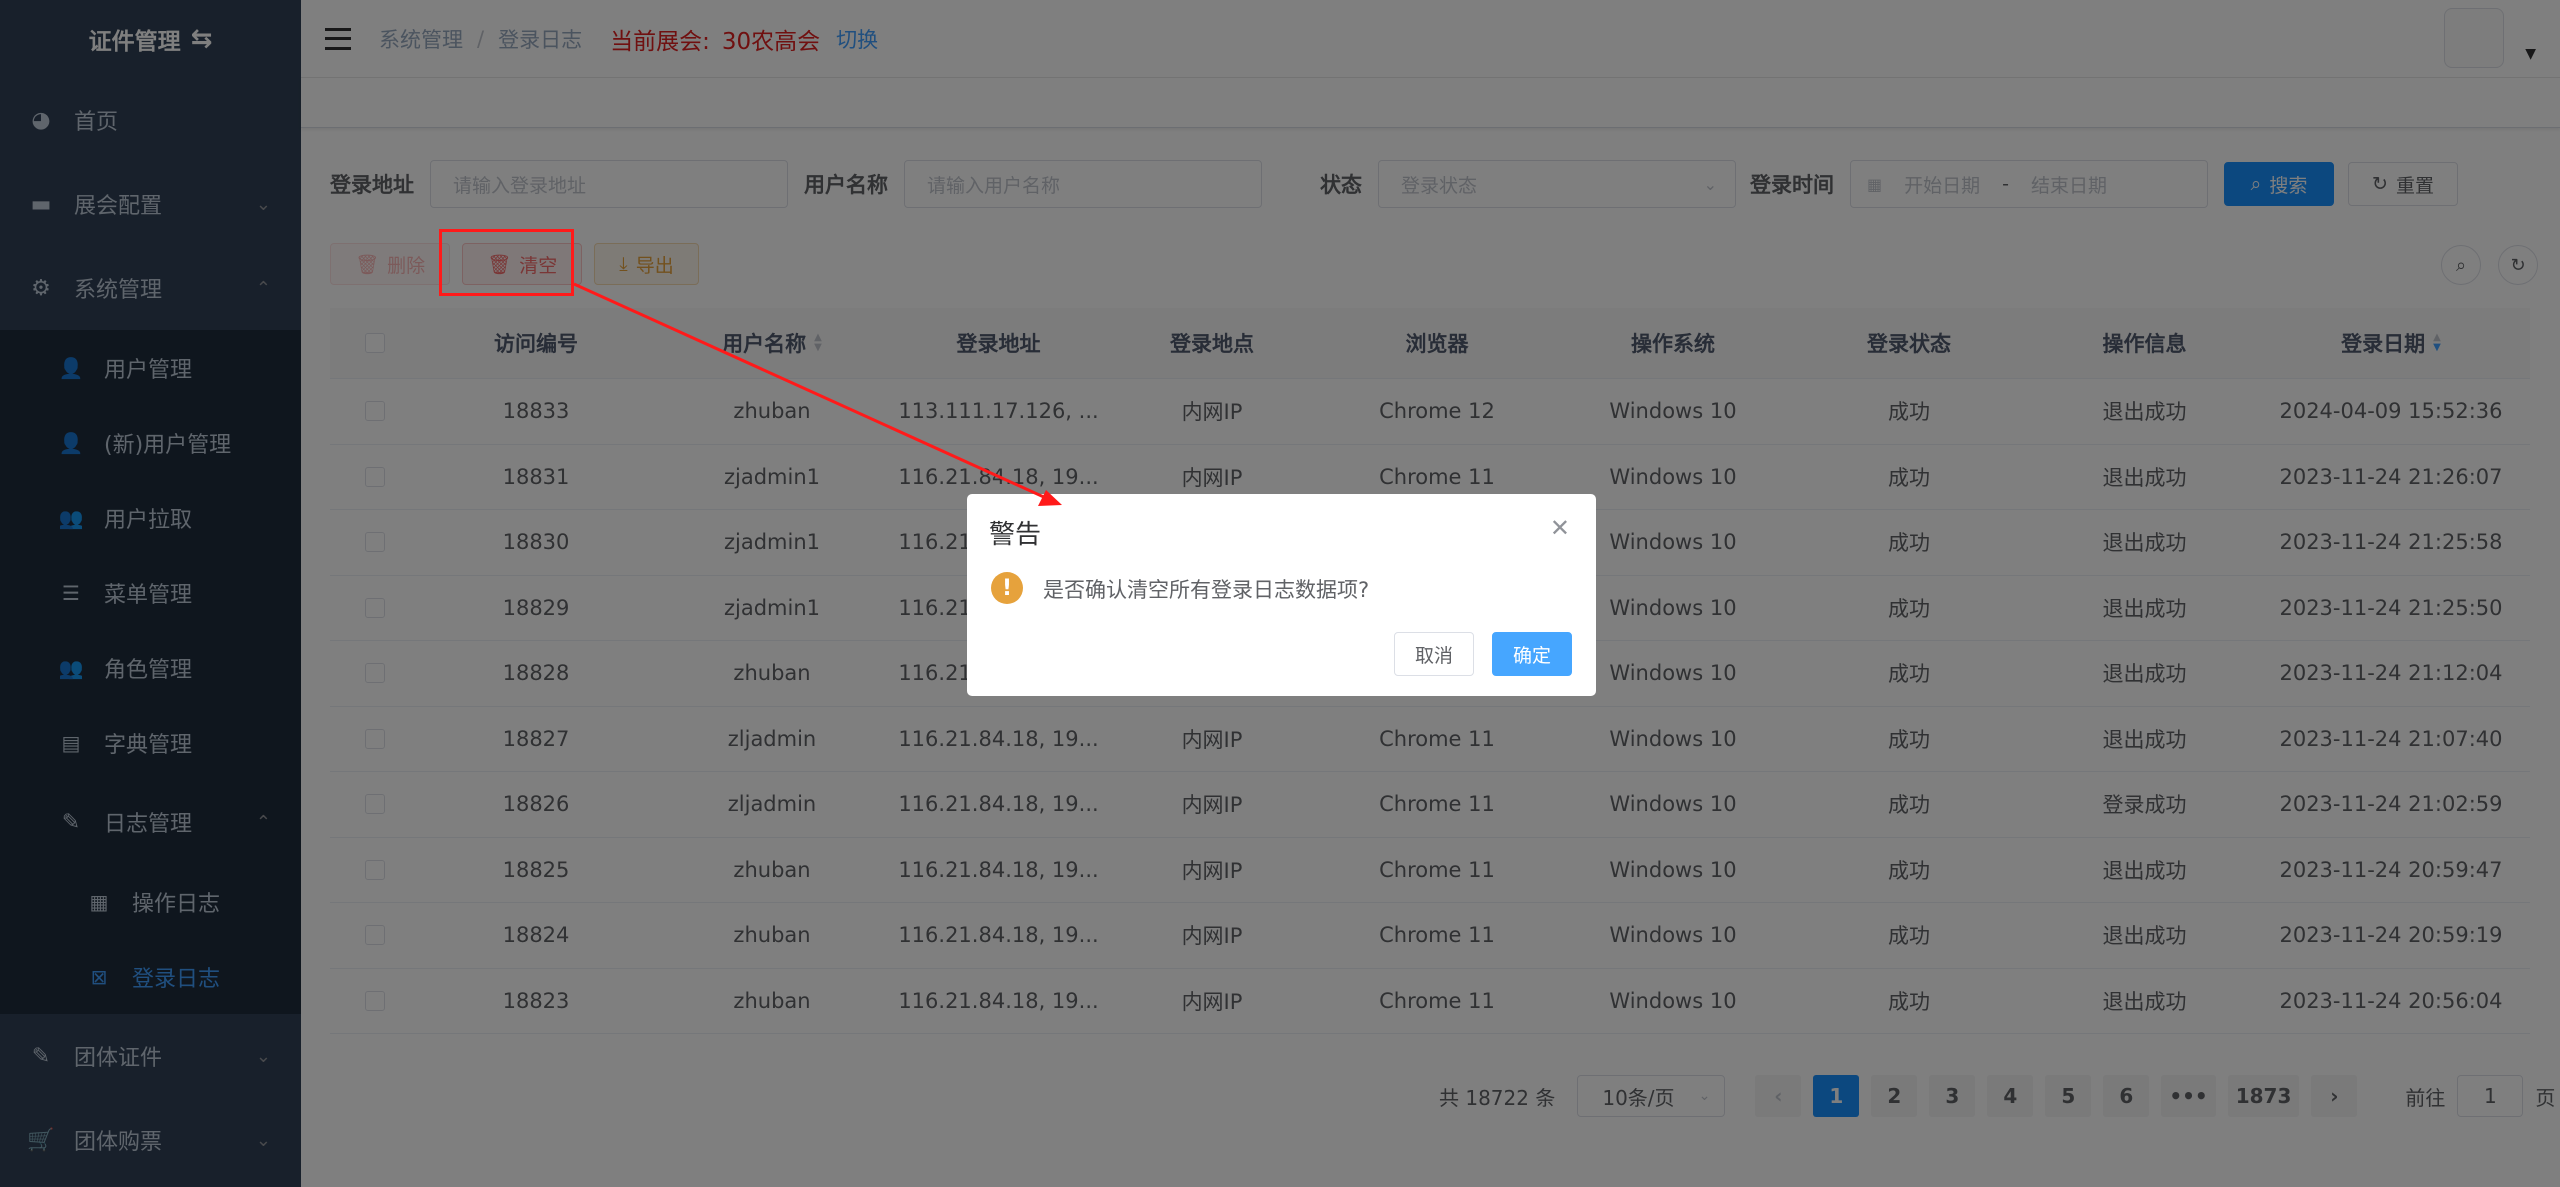  What do you see at coordinates (1560, 528) in the screenshot?
I see `close-icon: ✕` at bounding box center [1560, 528].